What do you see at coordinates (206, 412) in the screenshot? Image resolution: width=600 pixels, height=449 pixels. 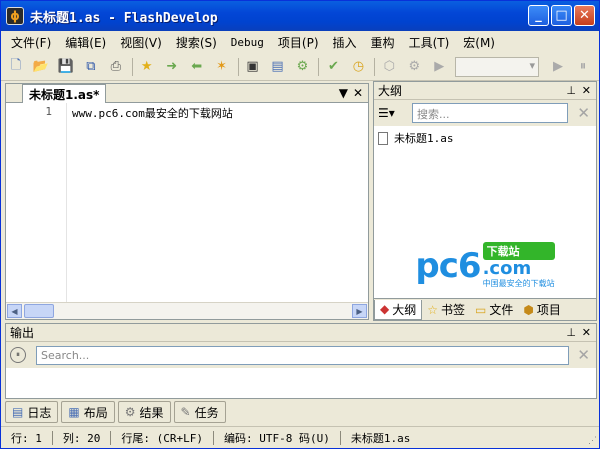 I see `tab-label: 任务` at bounding box center [206, 412].